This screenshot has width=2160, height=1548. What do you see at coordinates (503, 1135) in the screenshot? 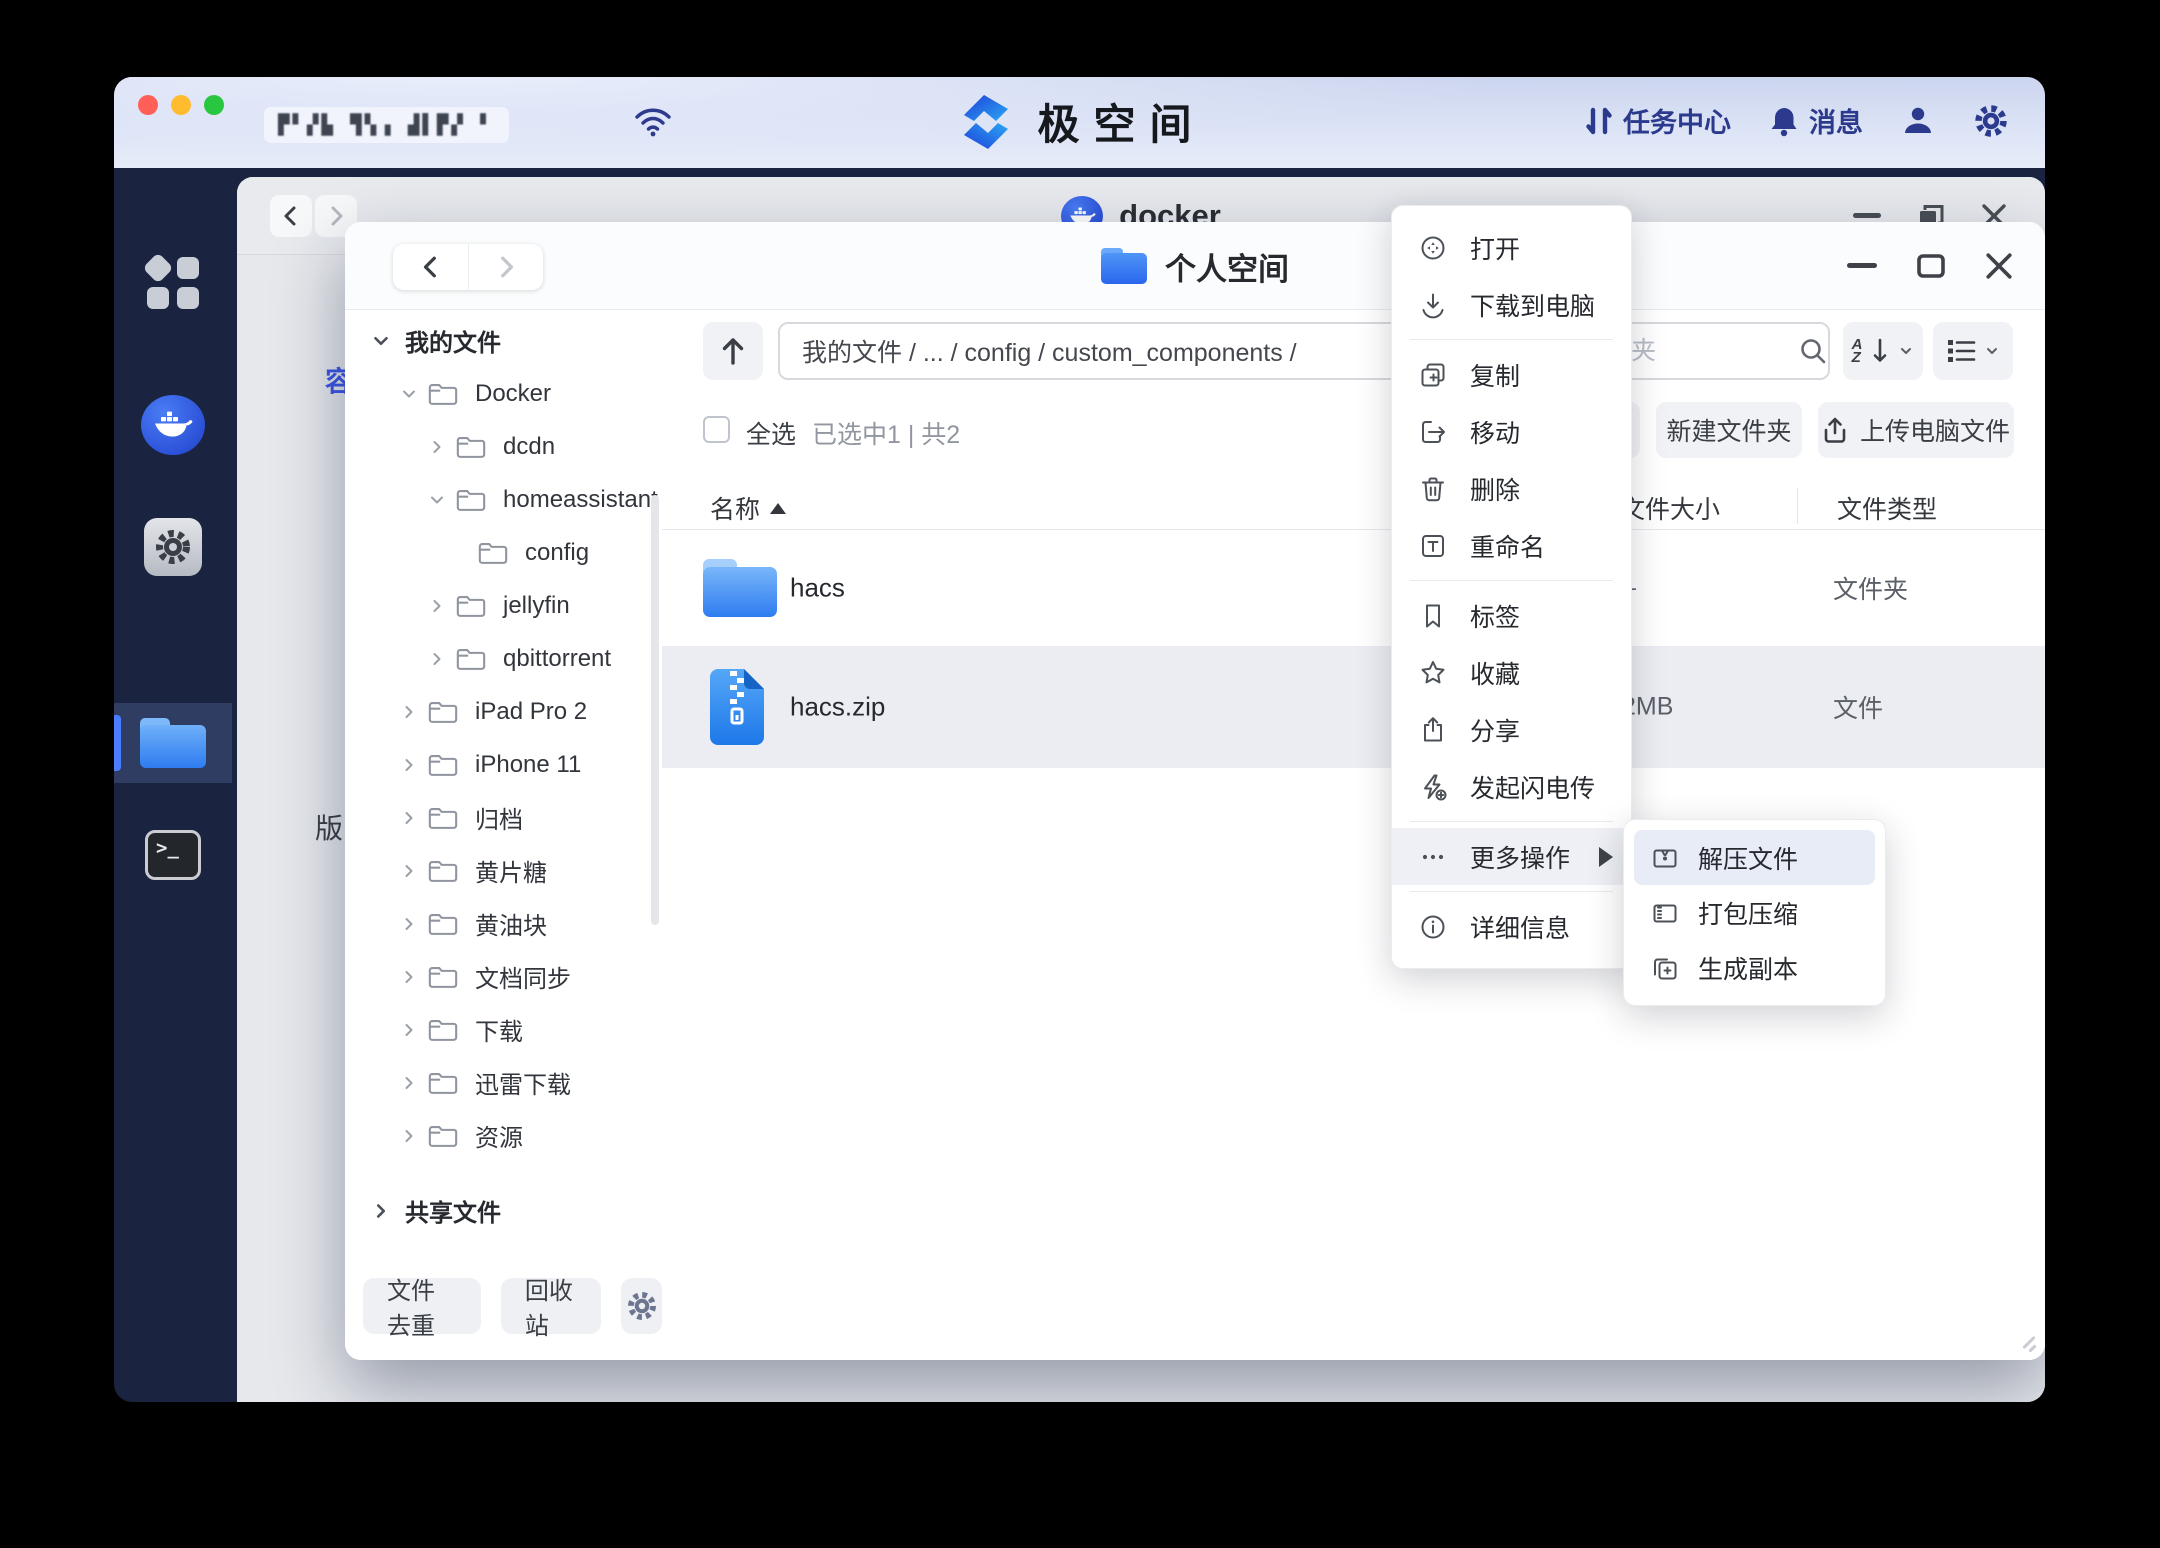
I see `tree-item-resources: 资源` at bounding box center [503, 1135].